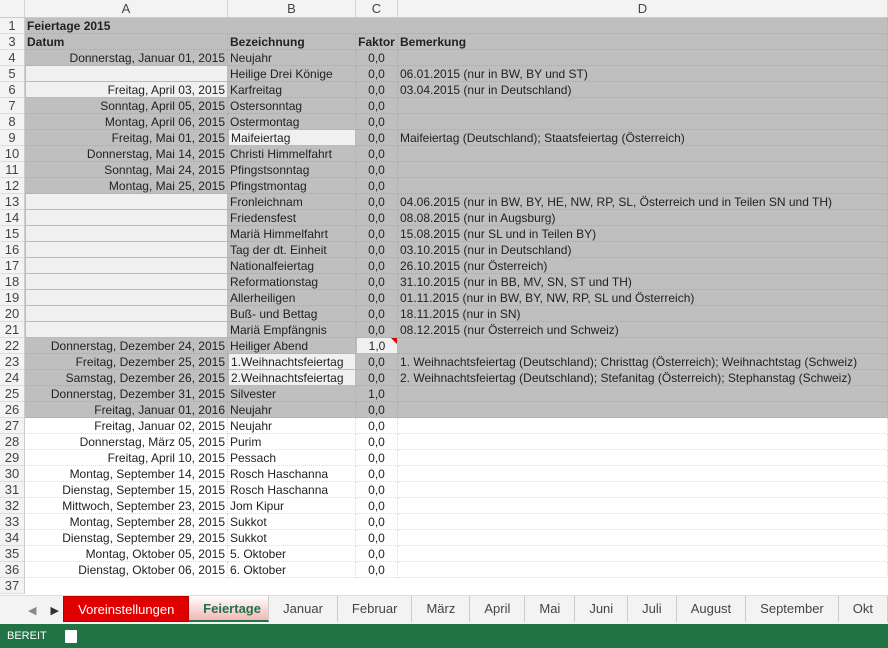 The width and height of the screenshot is (888, 648). I want to click on row-number: 9, so click(12, 138).